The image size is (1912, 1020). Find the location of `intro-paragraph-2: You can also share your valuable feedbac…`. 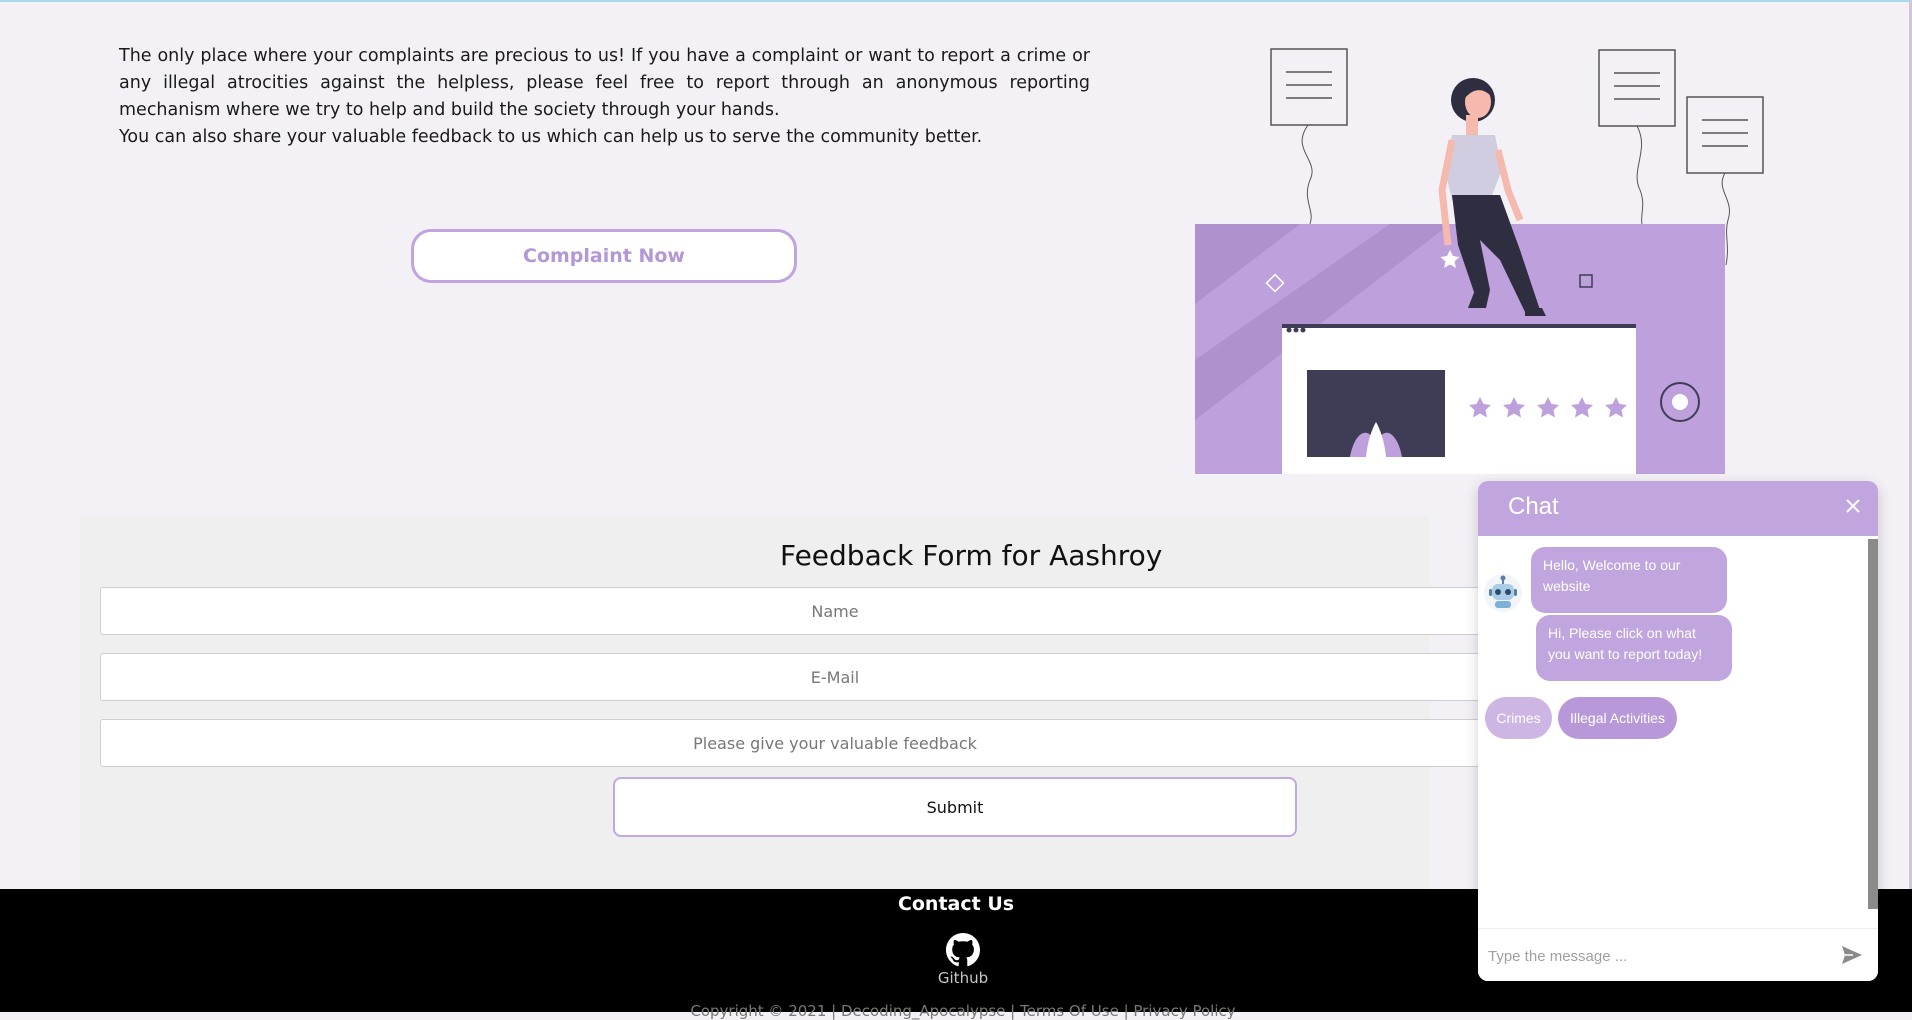

intro-paragraph-2: You can also share your valuable feedbac… is located at coordinates (551, 137).